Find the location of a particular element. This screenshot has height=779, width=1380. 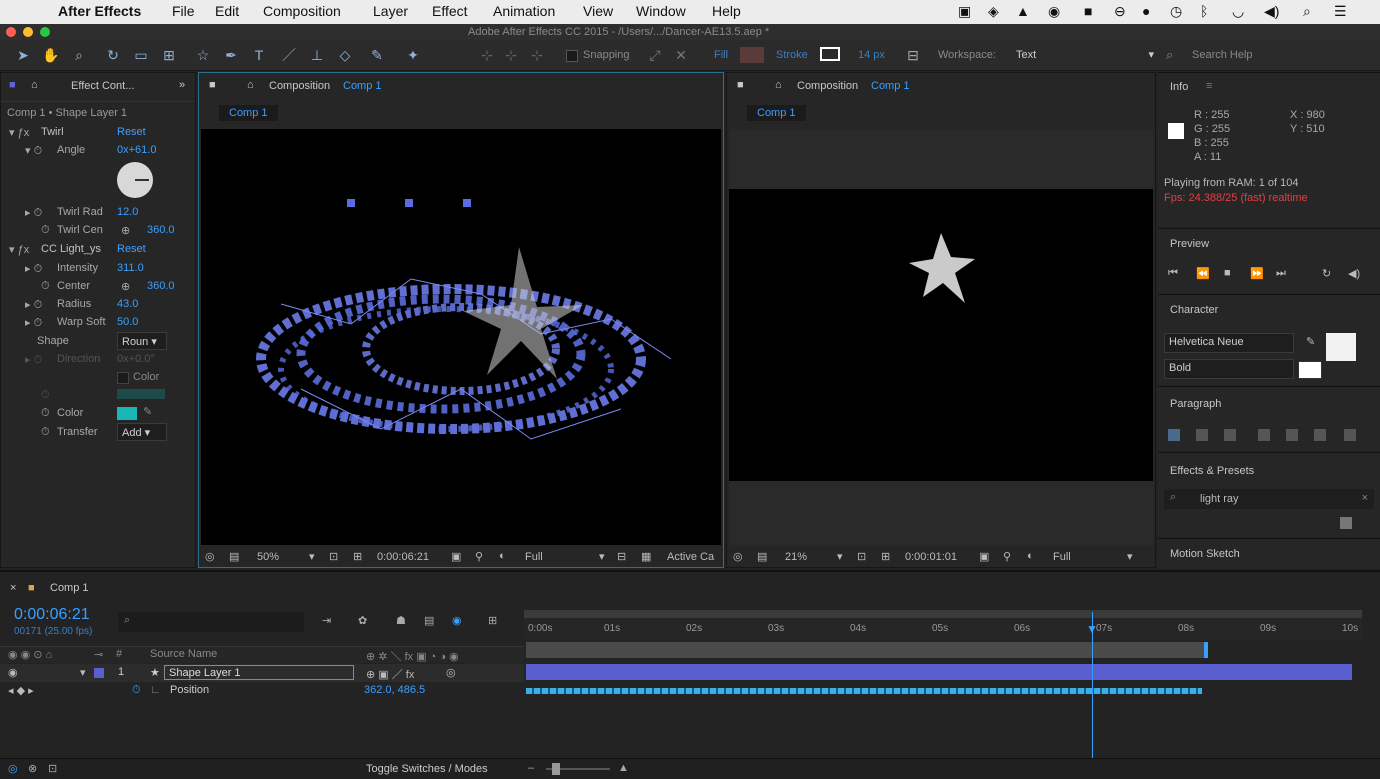

position-stopwatch-icon: ⏱ is located at coordinates (136, 690).